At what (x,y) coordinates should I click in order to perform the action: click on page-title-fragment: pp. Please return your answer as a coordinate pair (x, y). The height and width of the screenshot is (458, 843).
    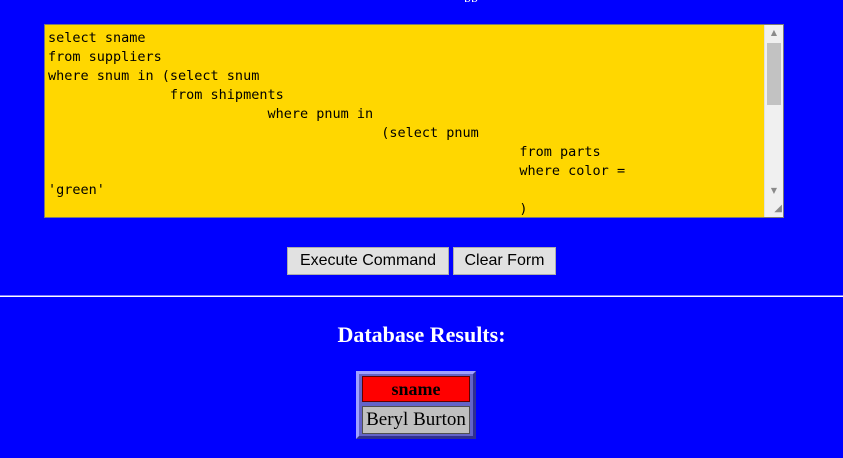
    Looking at the image, I should click on (471, 1).